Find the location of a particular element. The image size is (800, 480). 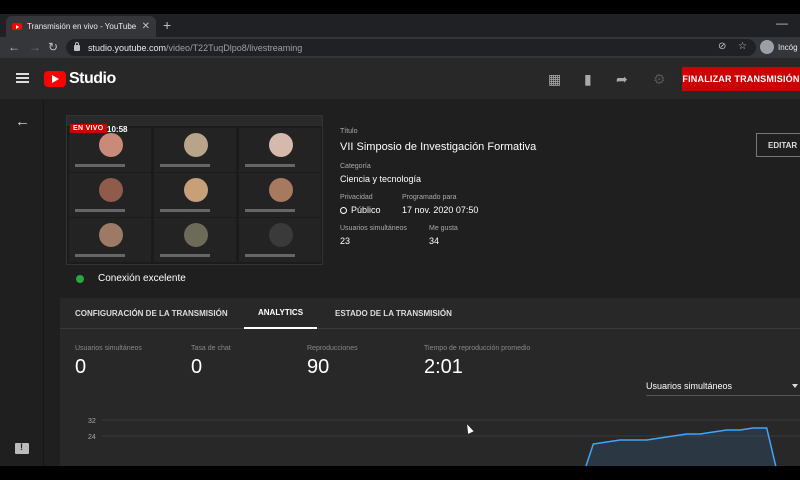

metric-label-concurrent: Usuarios simultáneos is located at coordinates (108, 348).